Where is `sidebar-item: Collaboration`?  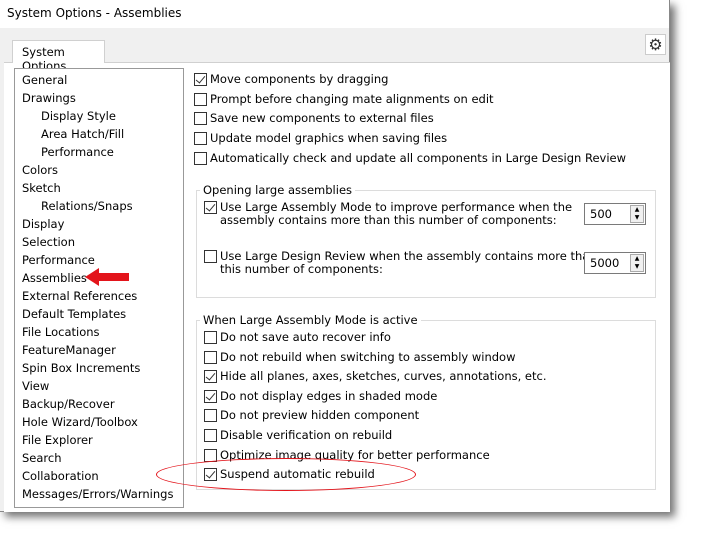 sidebar-item: Collaboration is located at coordinates (60, 476).